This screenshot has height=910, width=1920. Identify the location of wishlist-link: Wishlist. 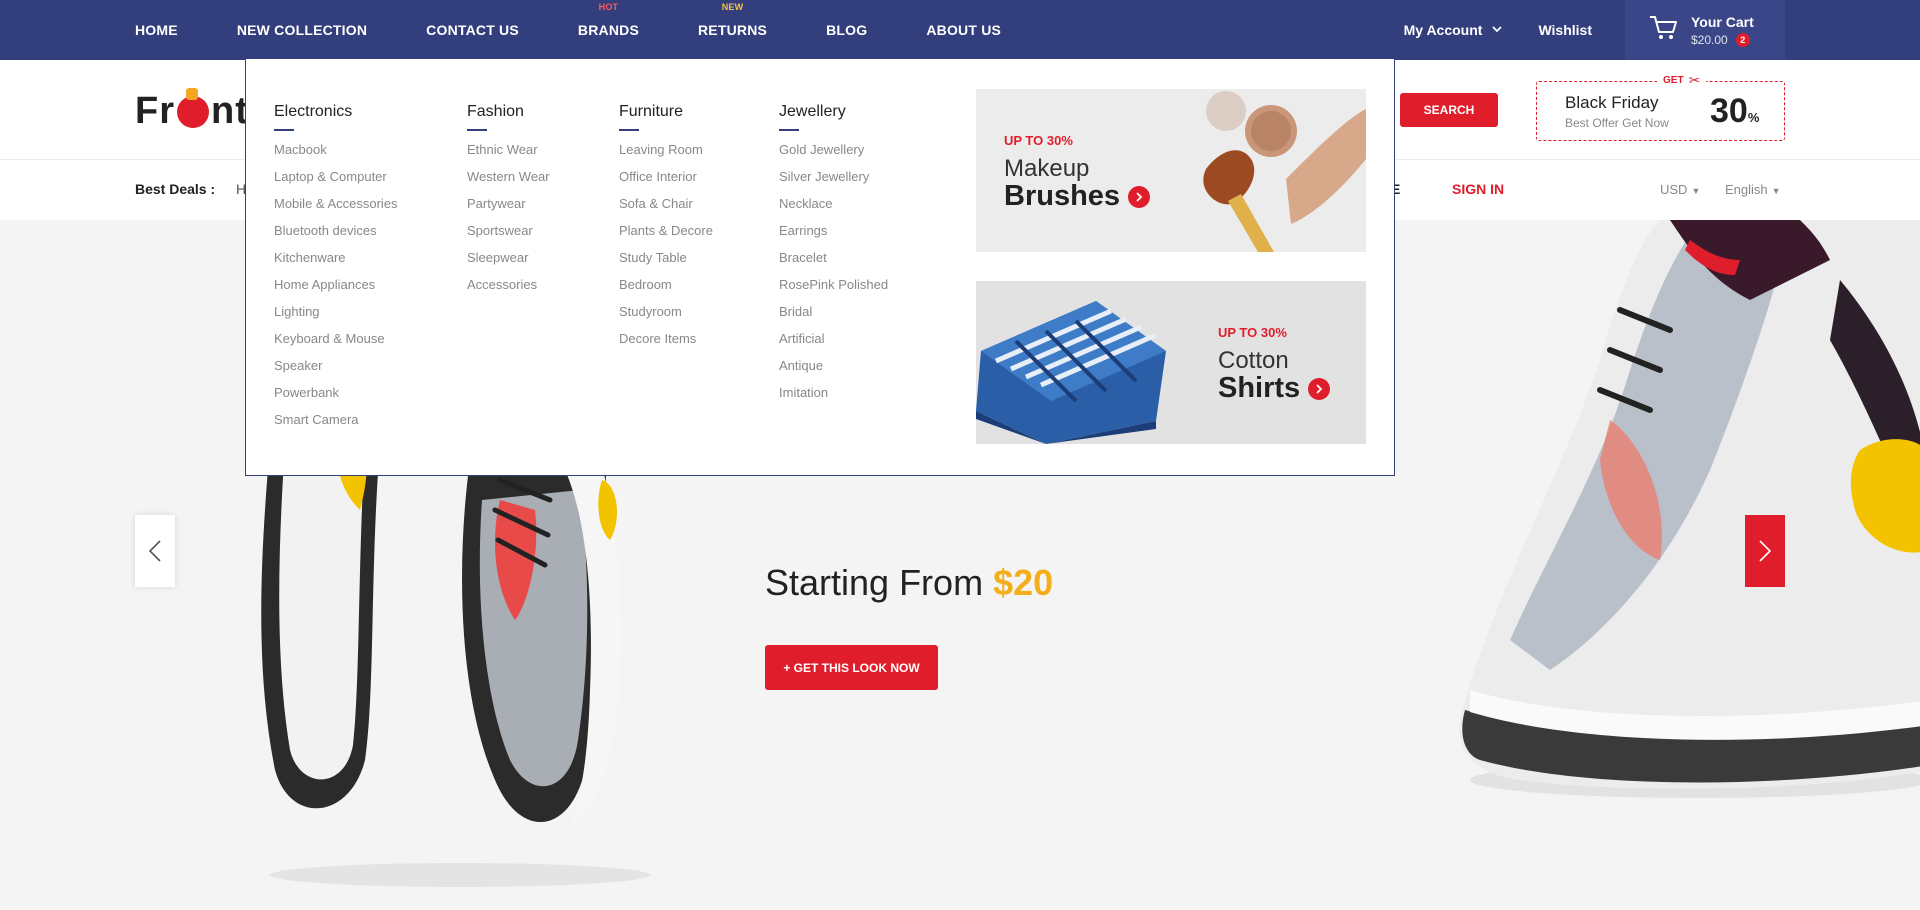
(1565, 30).